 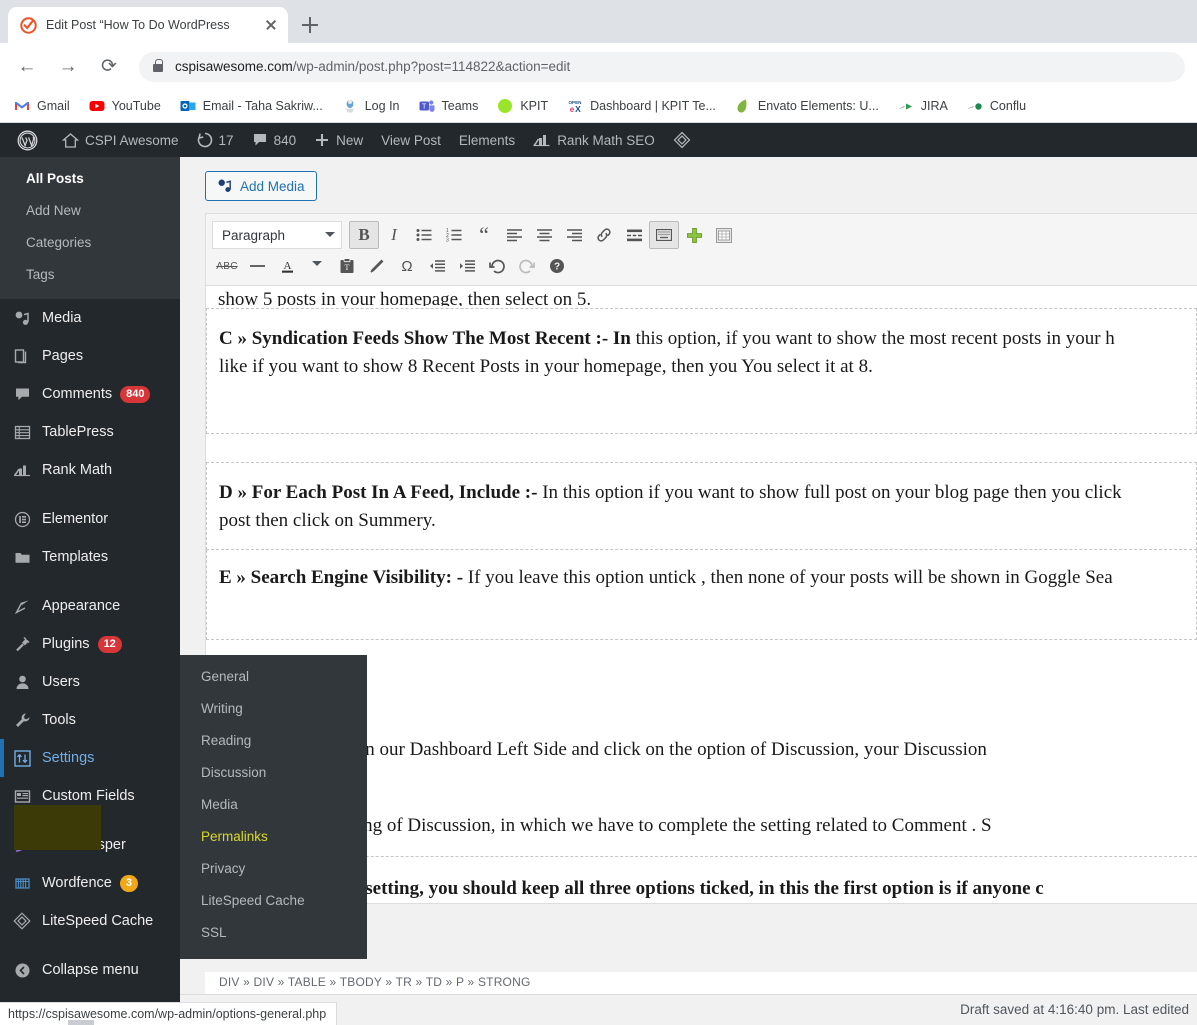 What do you see at coordinates (394, 235) in the screenshot?
I see `italic-button: I` at bounding box center [394, 235].